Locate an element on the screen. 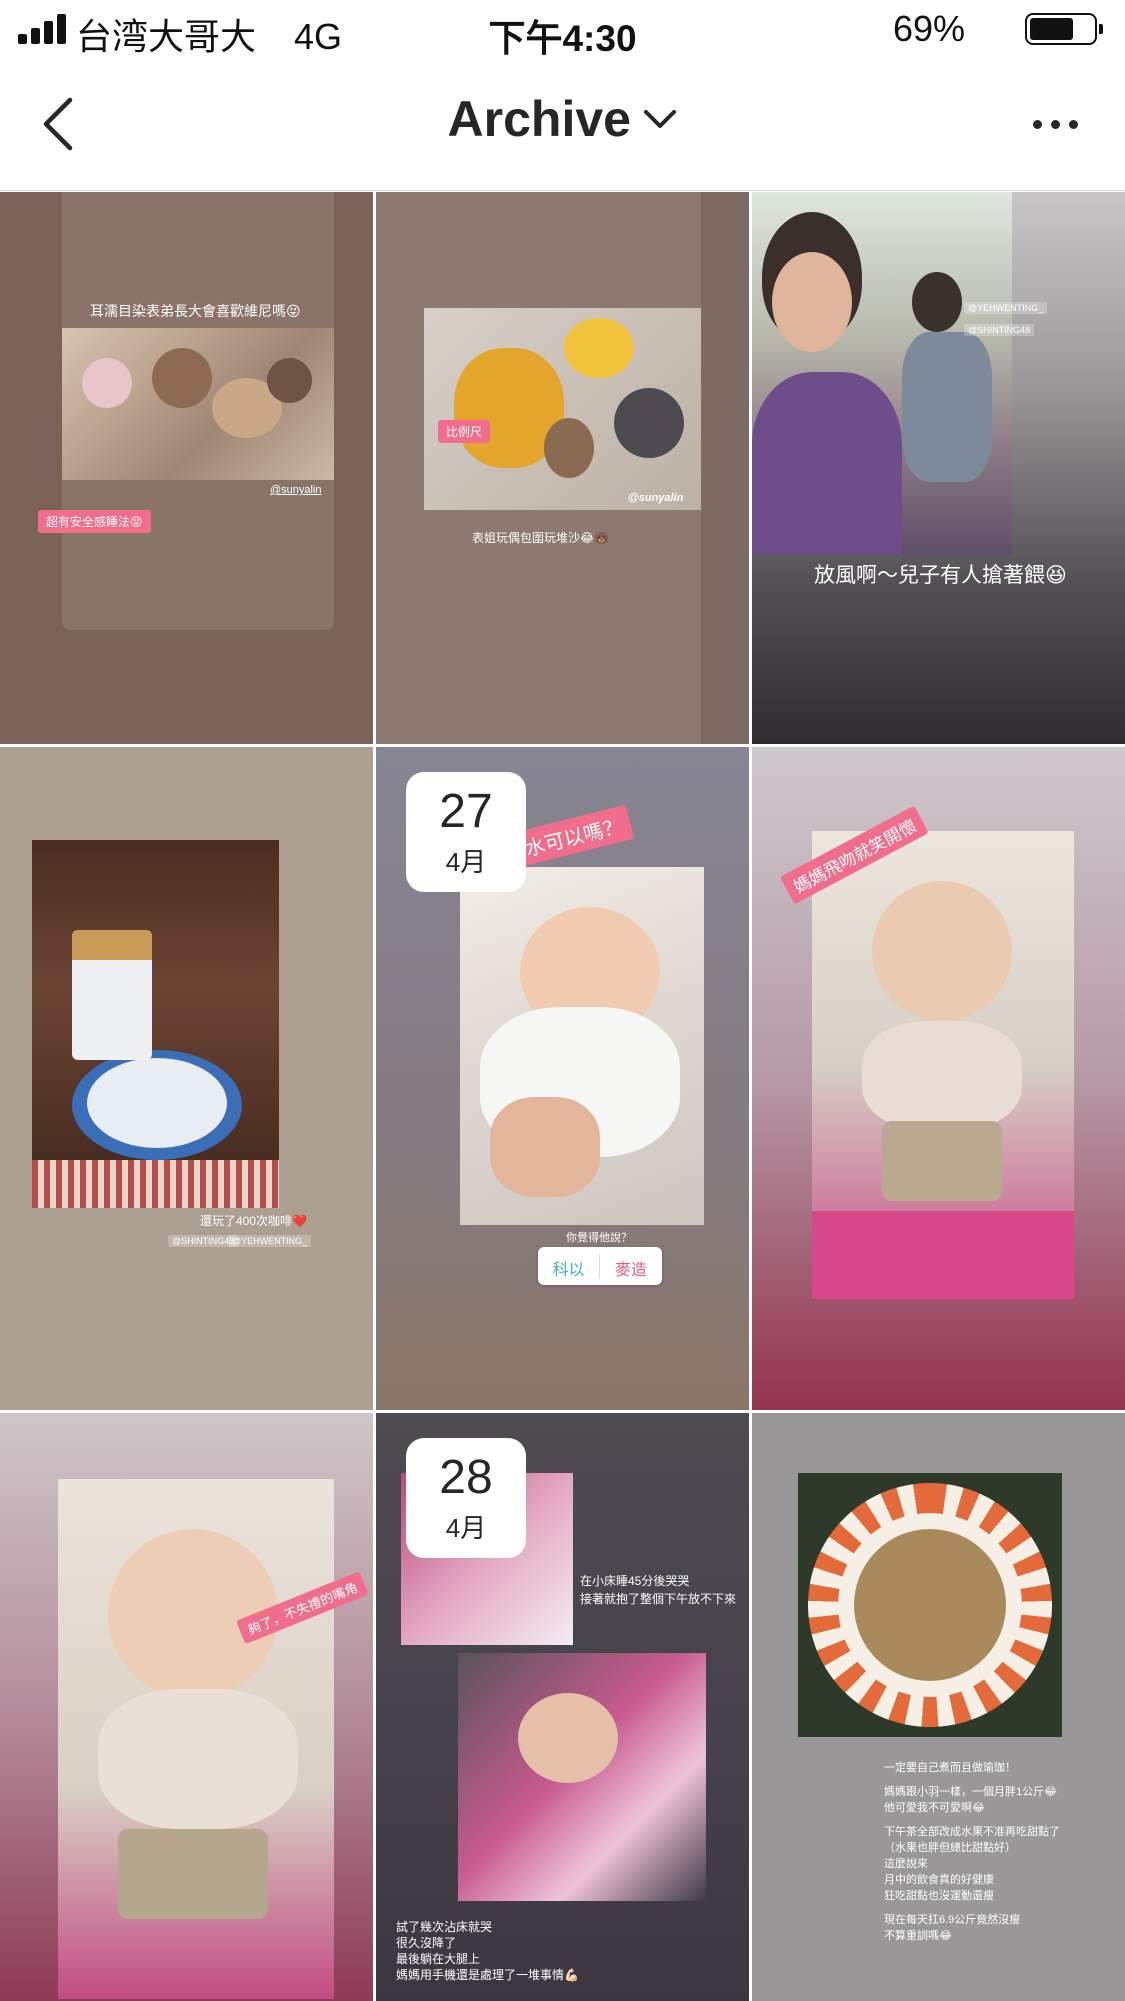 The height and width of the screenshot is (2001, 1125). story-caption-line: 不算重訓嗎😂 is located at coordinates (918, 1936).